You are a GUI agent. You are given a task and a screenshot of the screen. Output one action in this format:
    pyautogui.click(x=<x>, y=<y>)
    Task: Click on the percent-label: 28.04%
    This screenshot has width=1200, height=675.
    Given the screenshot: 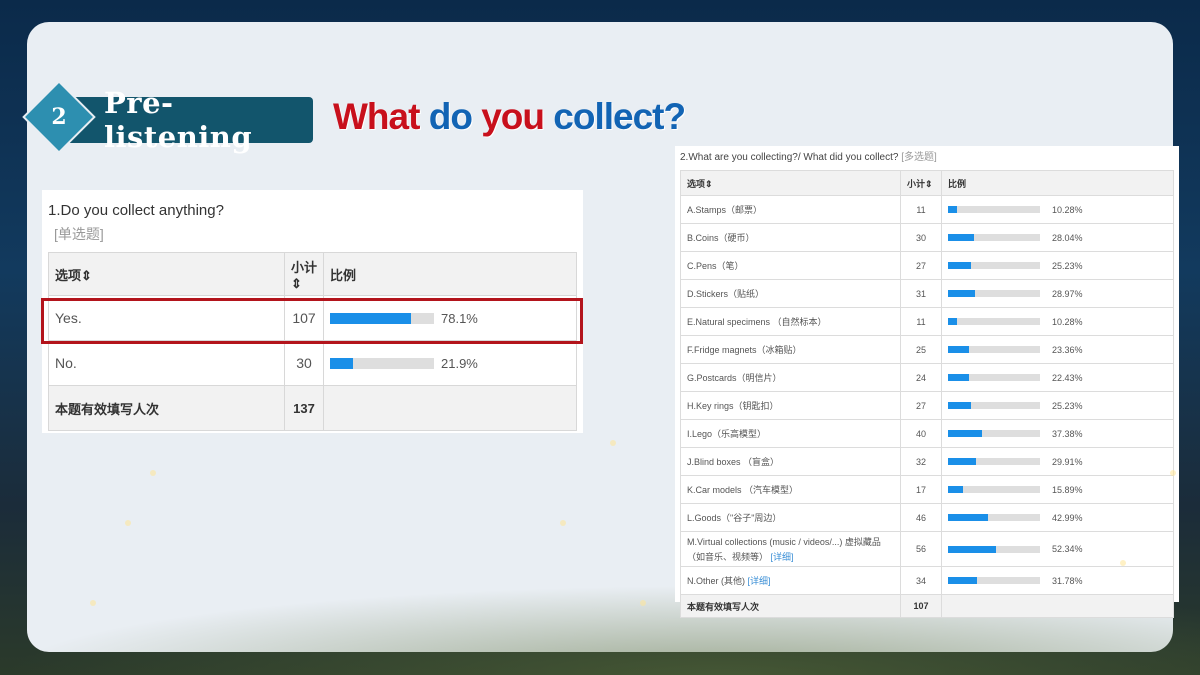 What is the action you would take?
    pyautogui.click(x=1067, y=237)
    